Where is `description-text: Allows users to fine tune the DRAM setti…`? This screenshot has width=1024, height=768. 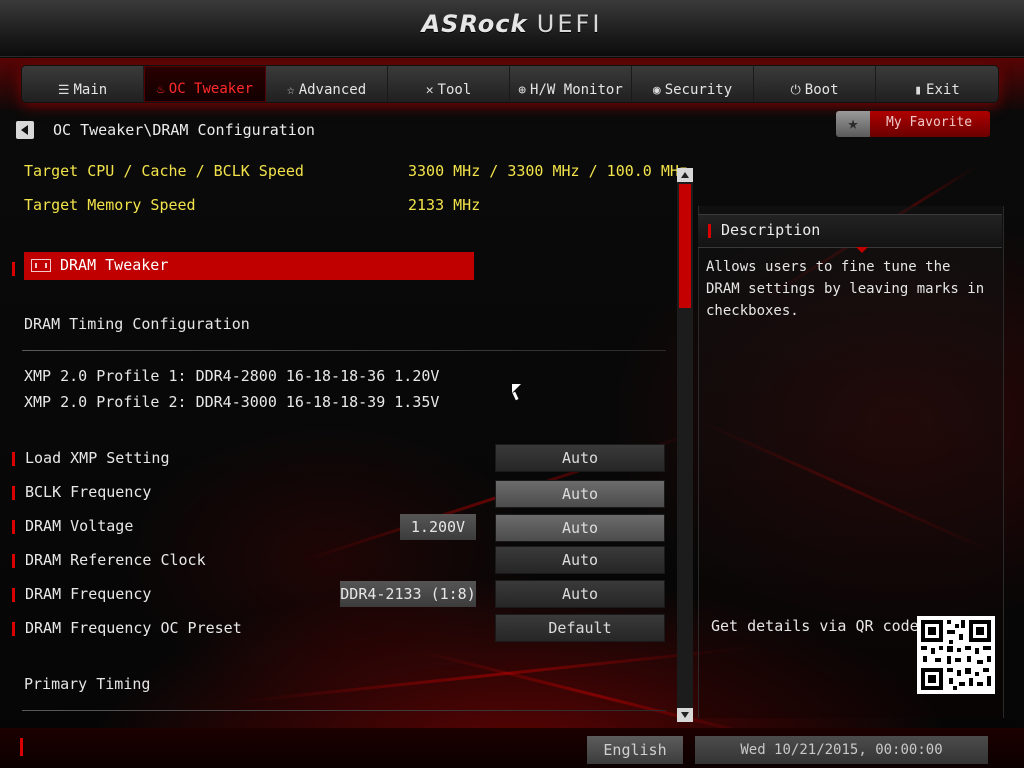 description-text: Allows users to fine tune the DRAM setti… is located at coordinates (845, 289).